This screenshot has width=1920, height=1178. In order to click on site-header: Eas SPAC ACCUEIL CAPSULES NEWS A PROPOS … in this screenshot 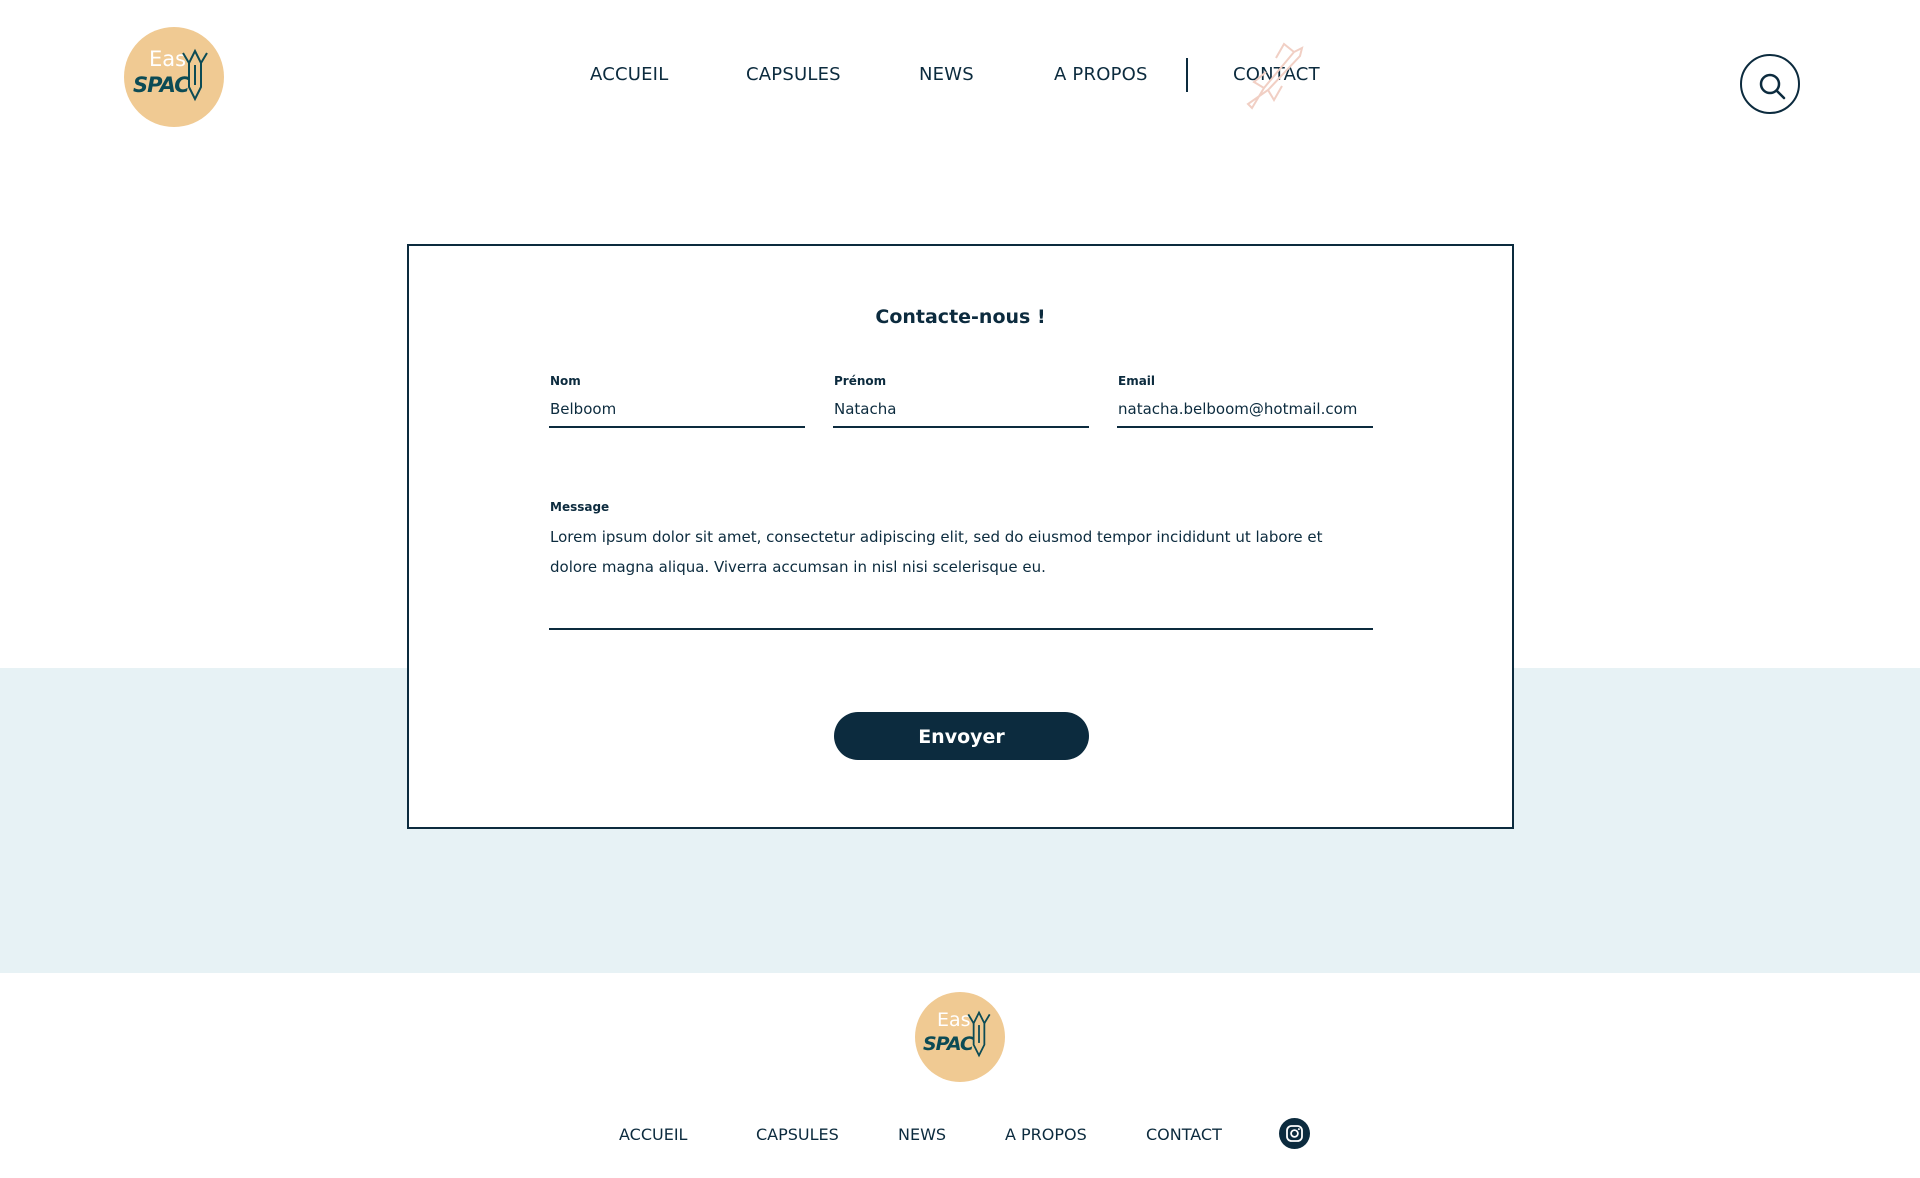, I will do `click(960, 80)`.